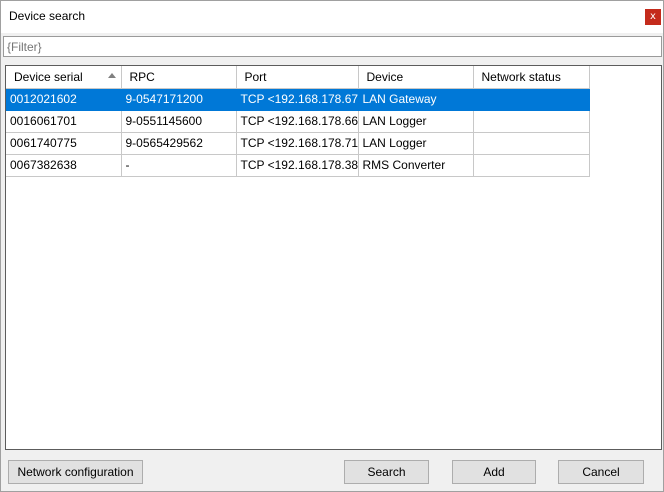 The width and height of the screenshot is (664, 492). Describe the element at coordinates (653, 17) in the screenshot. I see `close-icon: x` at that location.